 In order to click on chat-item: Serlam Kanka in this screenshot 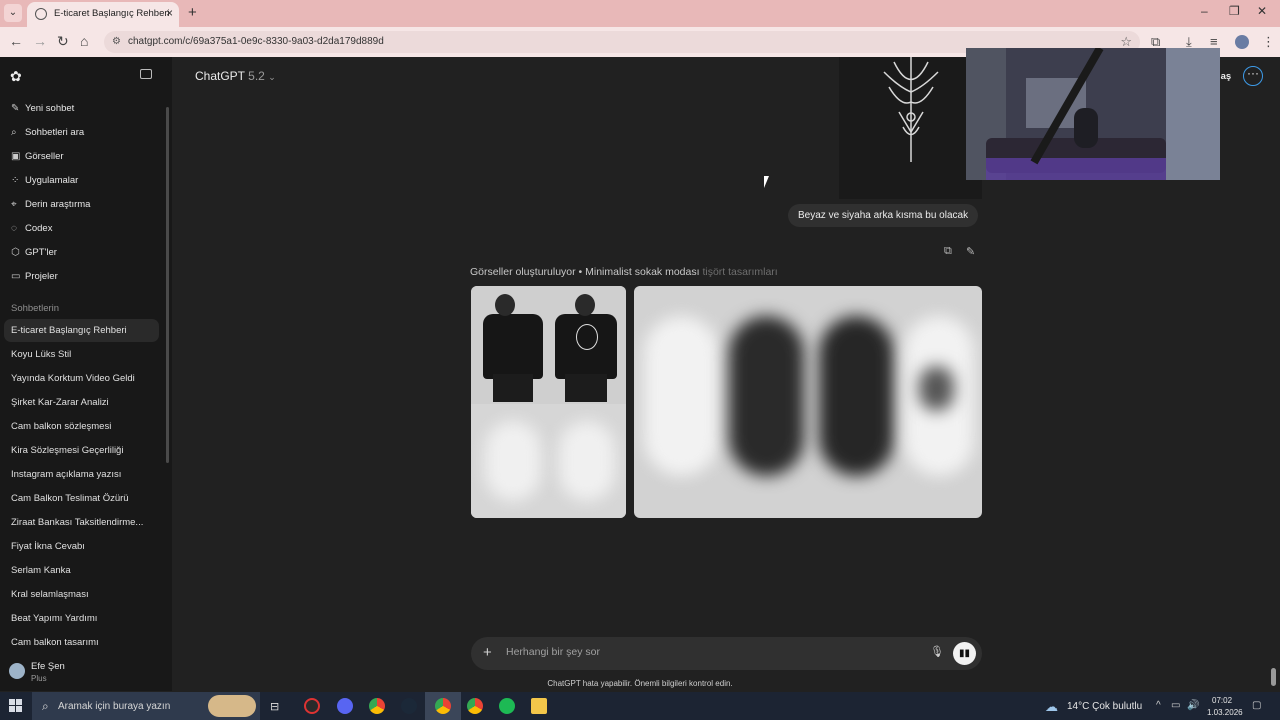, I will do `click(41, 570)`.